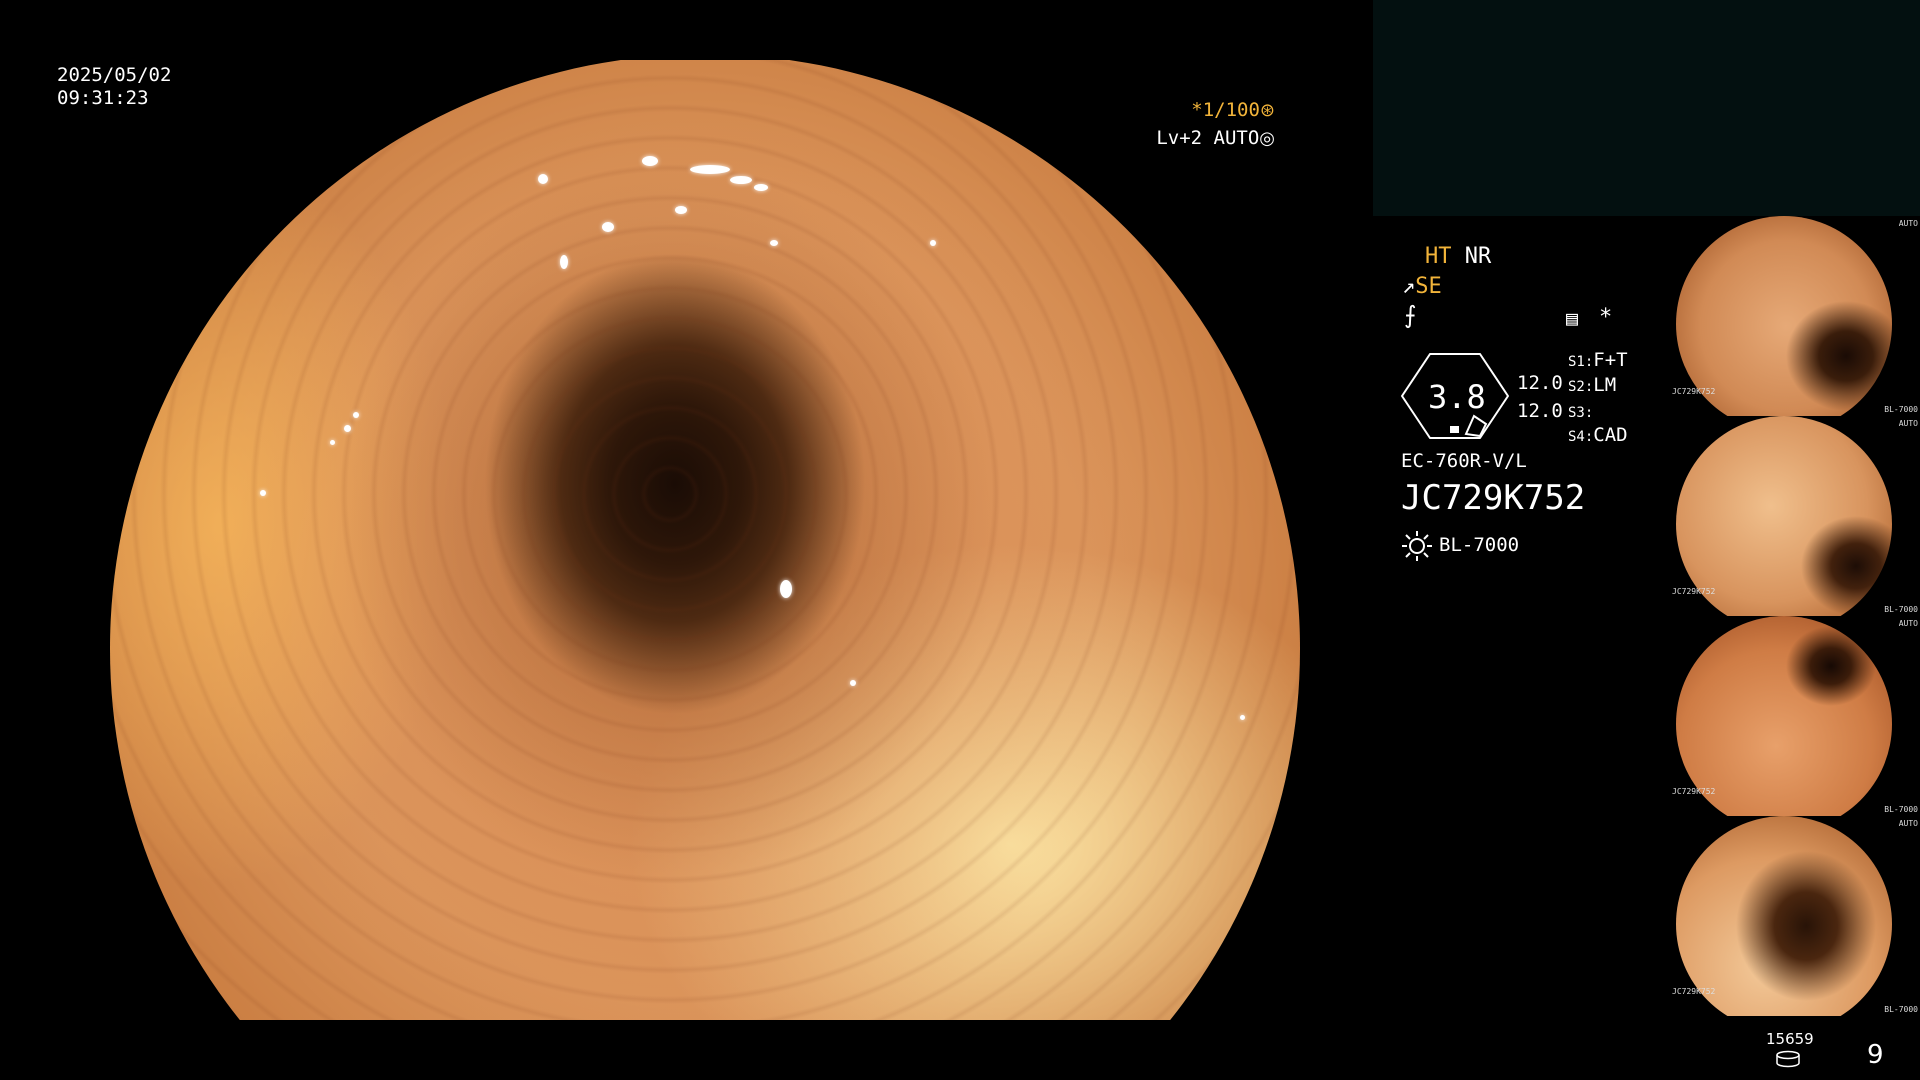 This screenshot has width=1920, height=1080. I want to click on thumbnail-2: AUTO JC729K752 BL-7000, so click(1795, 516).